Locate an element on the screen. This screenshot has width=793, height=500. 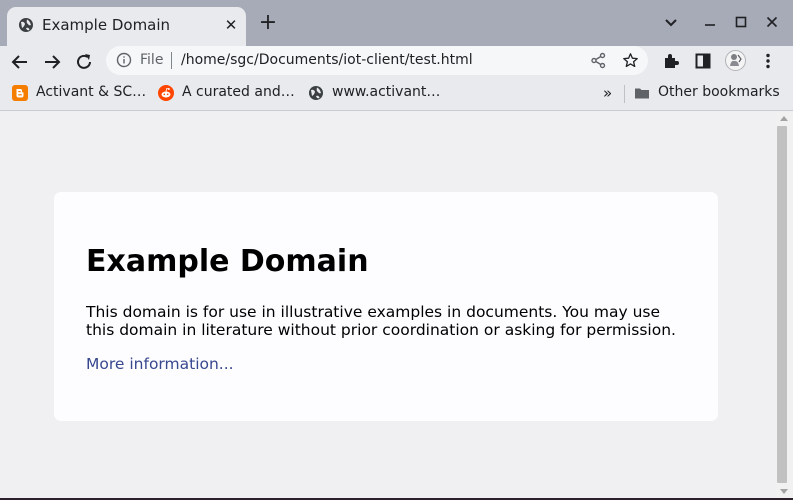
info-icon is located at coordinates (124, 60).